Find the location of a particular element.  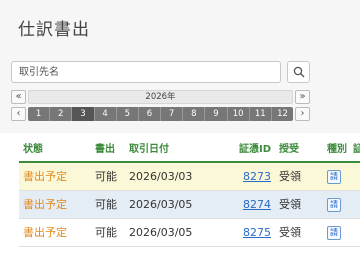

month-12-button: 12 is located at coordinates (282, 114).